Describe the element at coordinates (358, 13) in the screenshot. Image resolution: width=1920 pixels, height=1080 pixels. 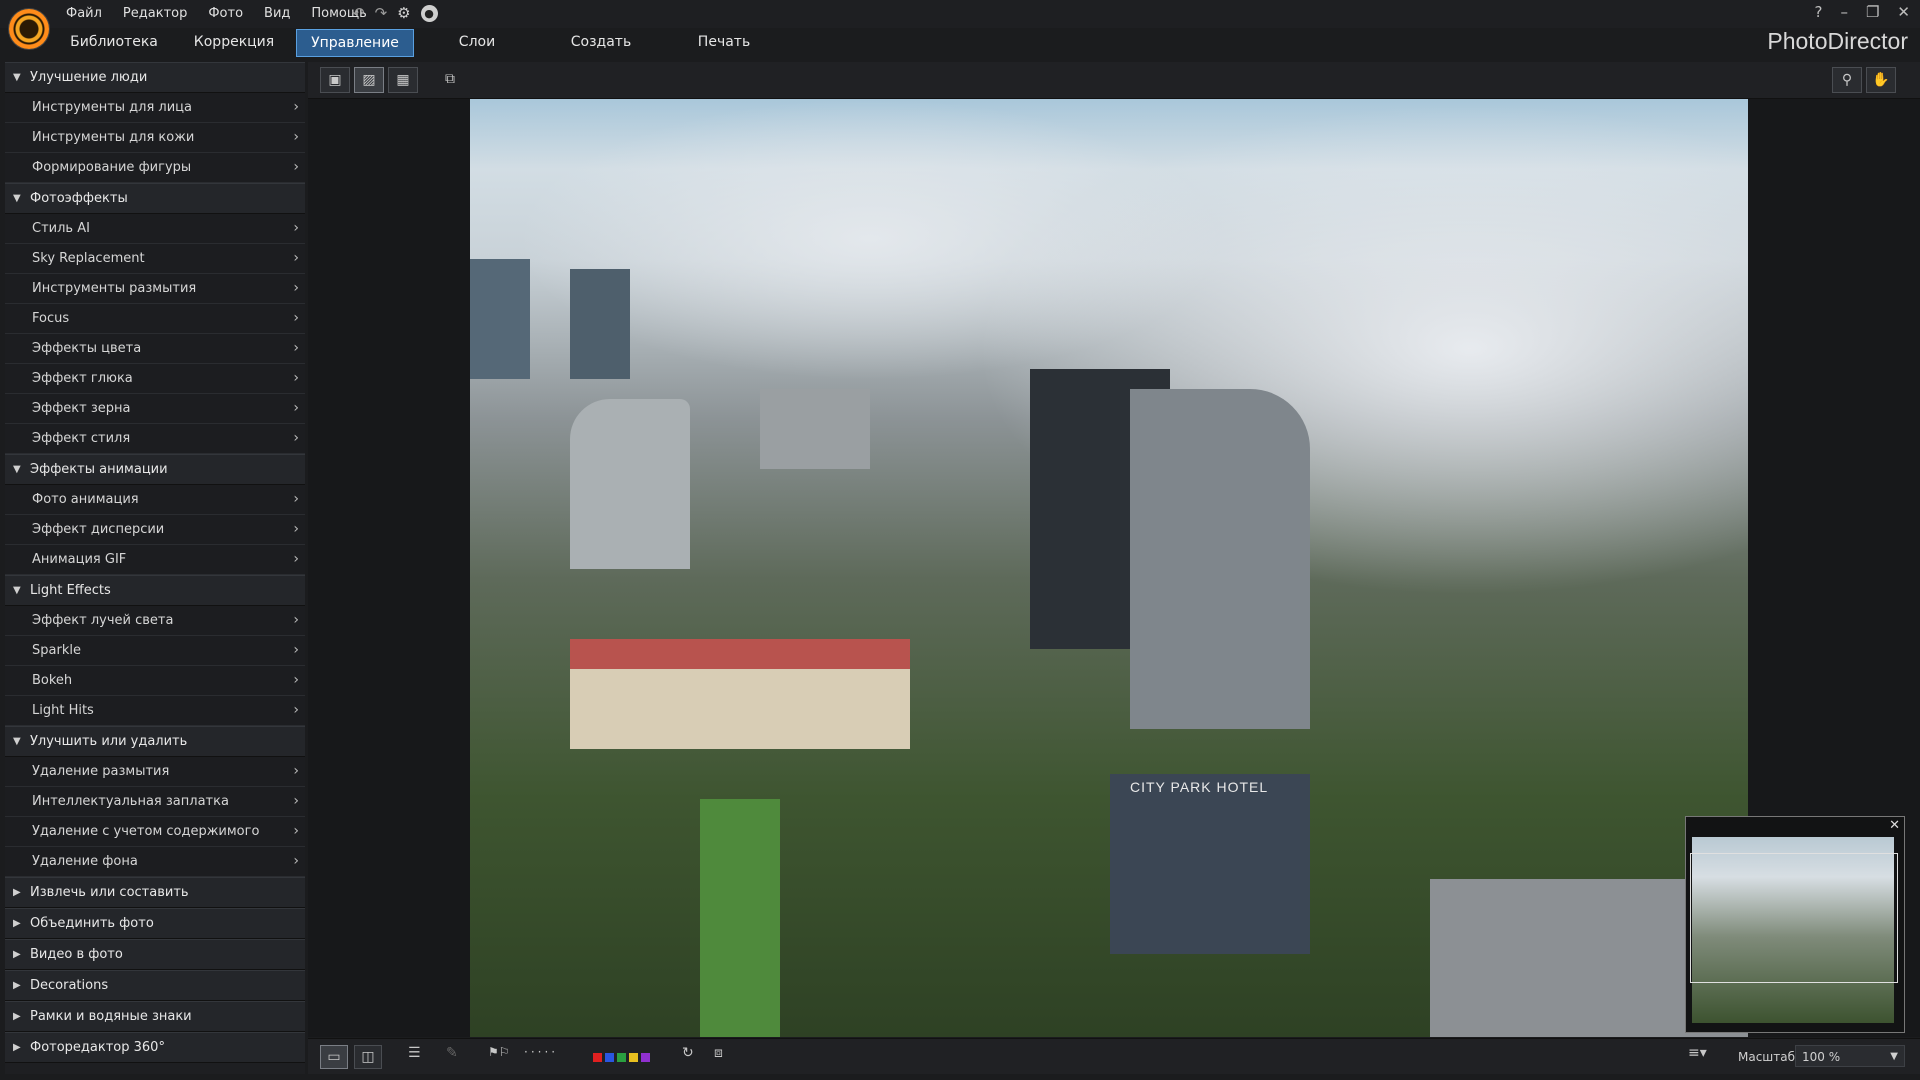
I see `undo-icon: ↶` at that location.